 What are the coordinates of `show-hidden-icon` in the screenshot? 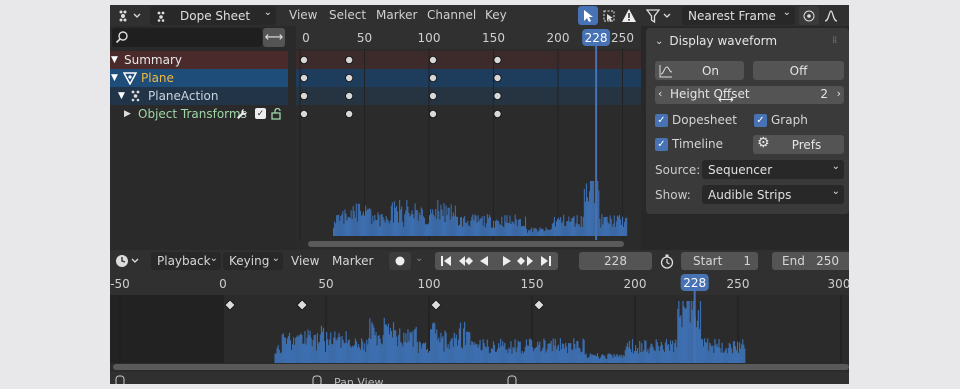 It's located at (609, 15).